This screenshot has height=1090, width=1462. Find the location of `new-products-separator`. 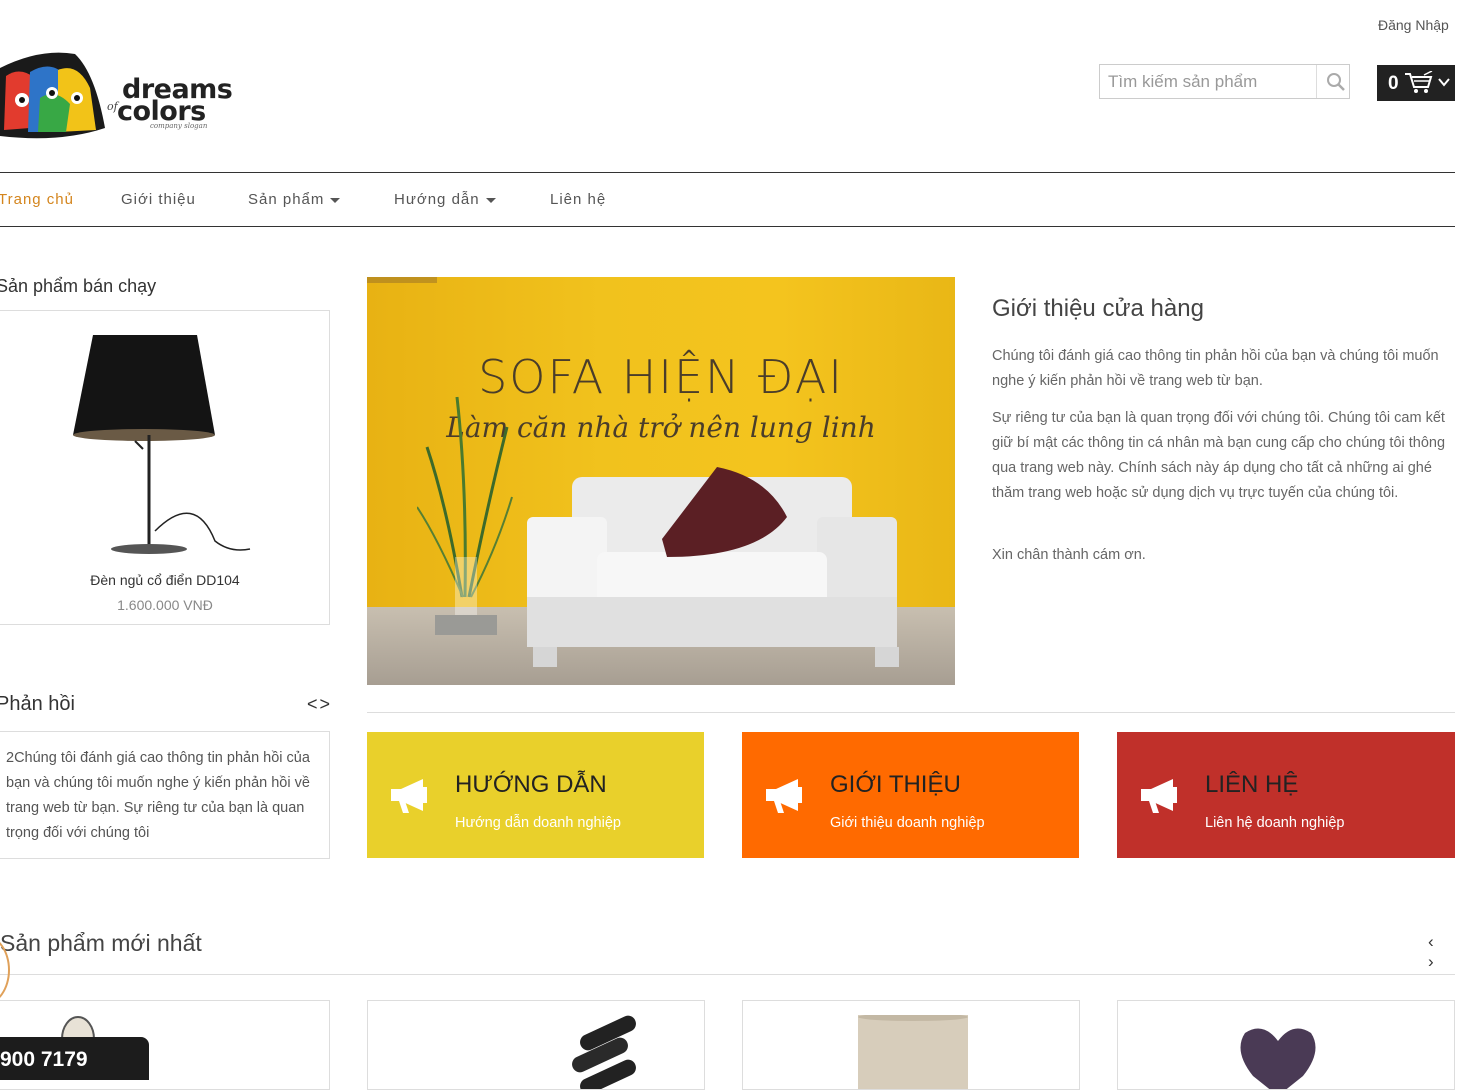

new-products-separator is located at coordinates (727, 974).